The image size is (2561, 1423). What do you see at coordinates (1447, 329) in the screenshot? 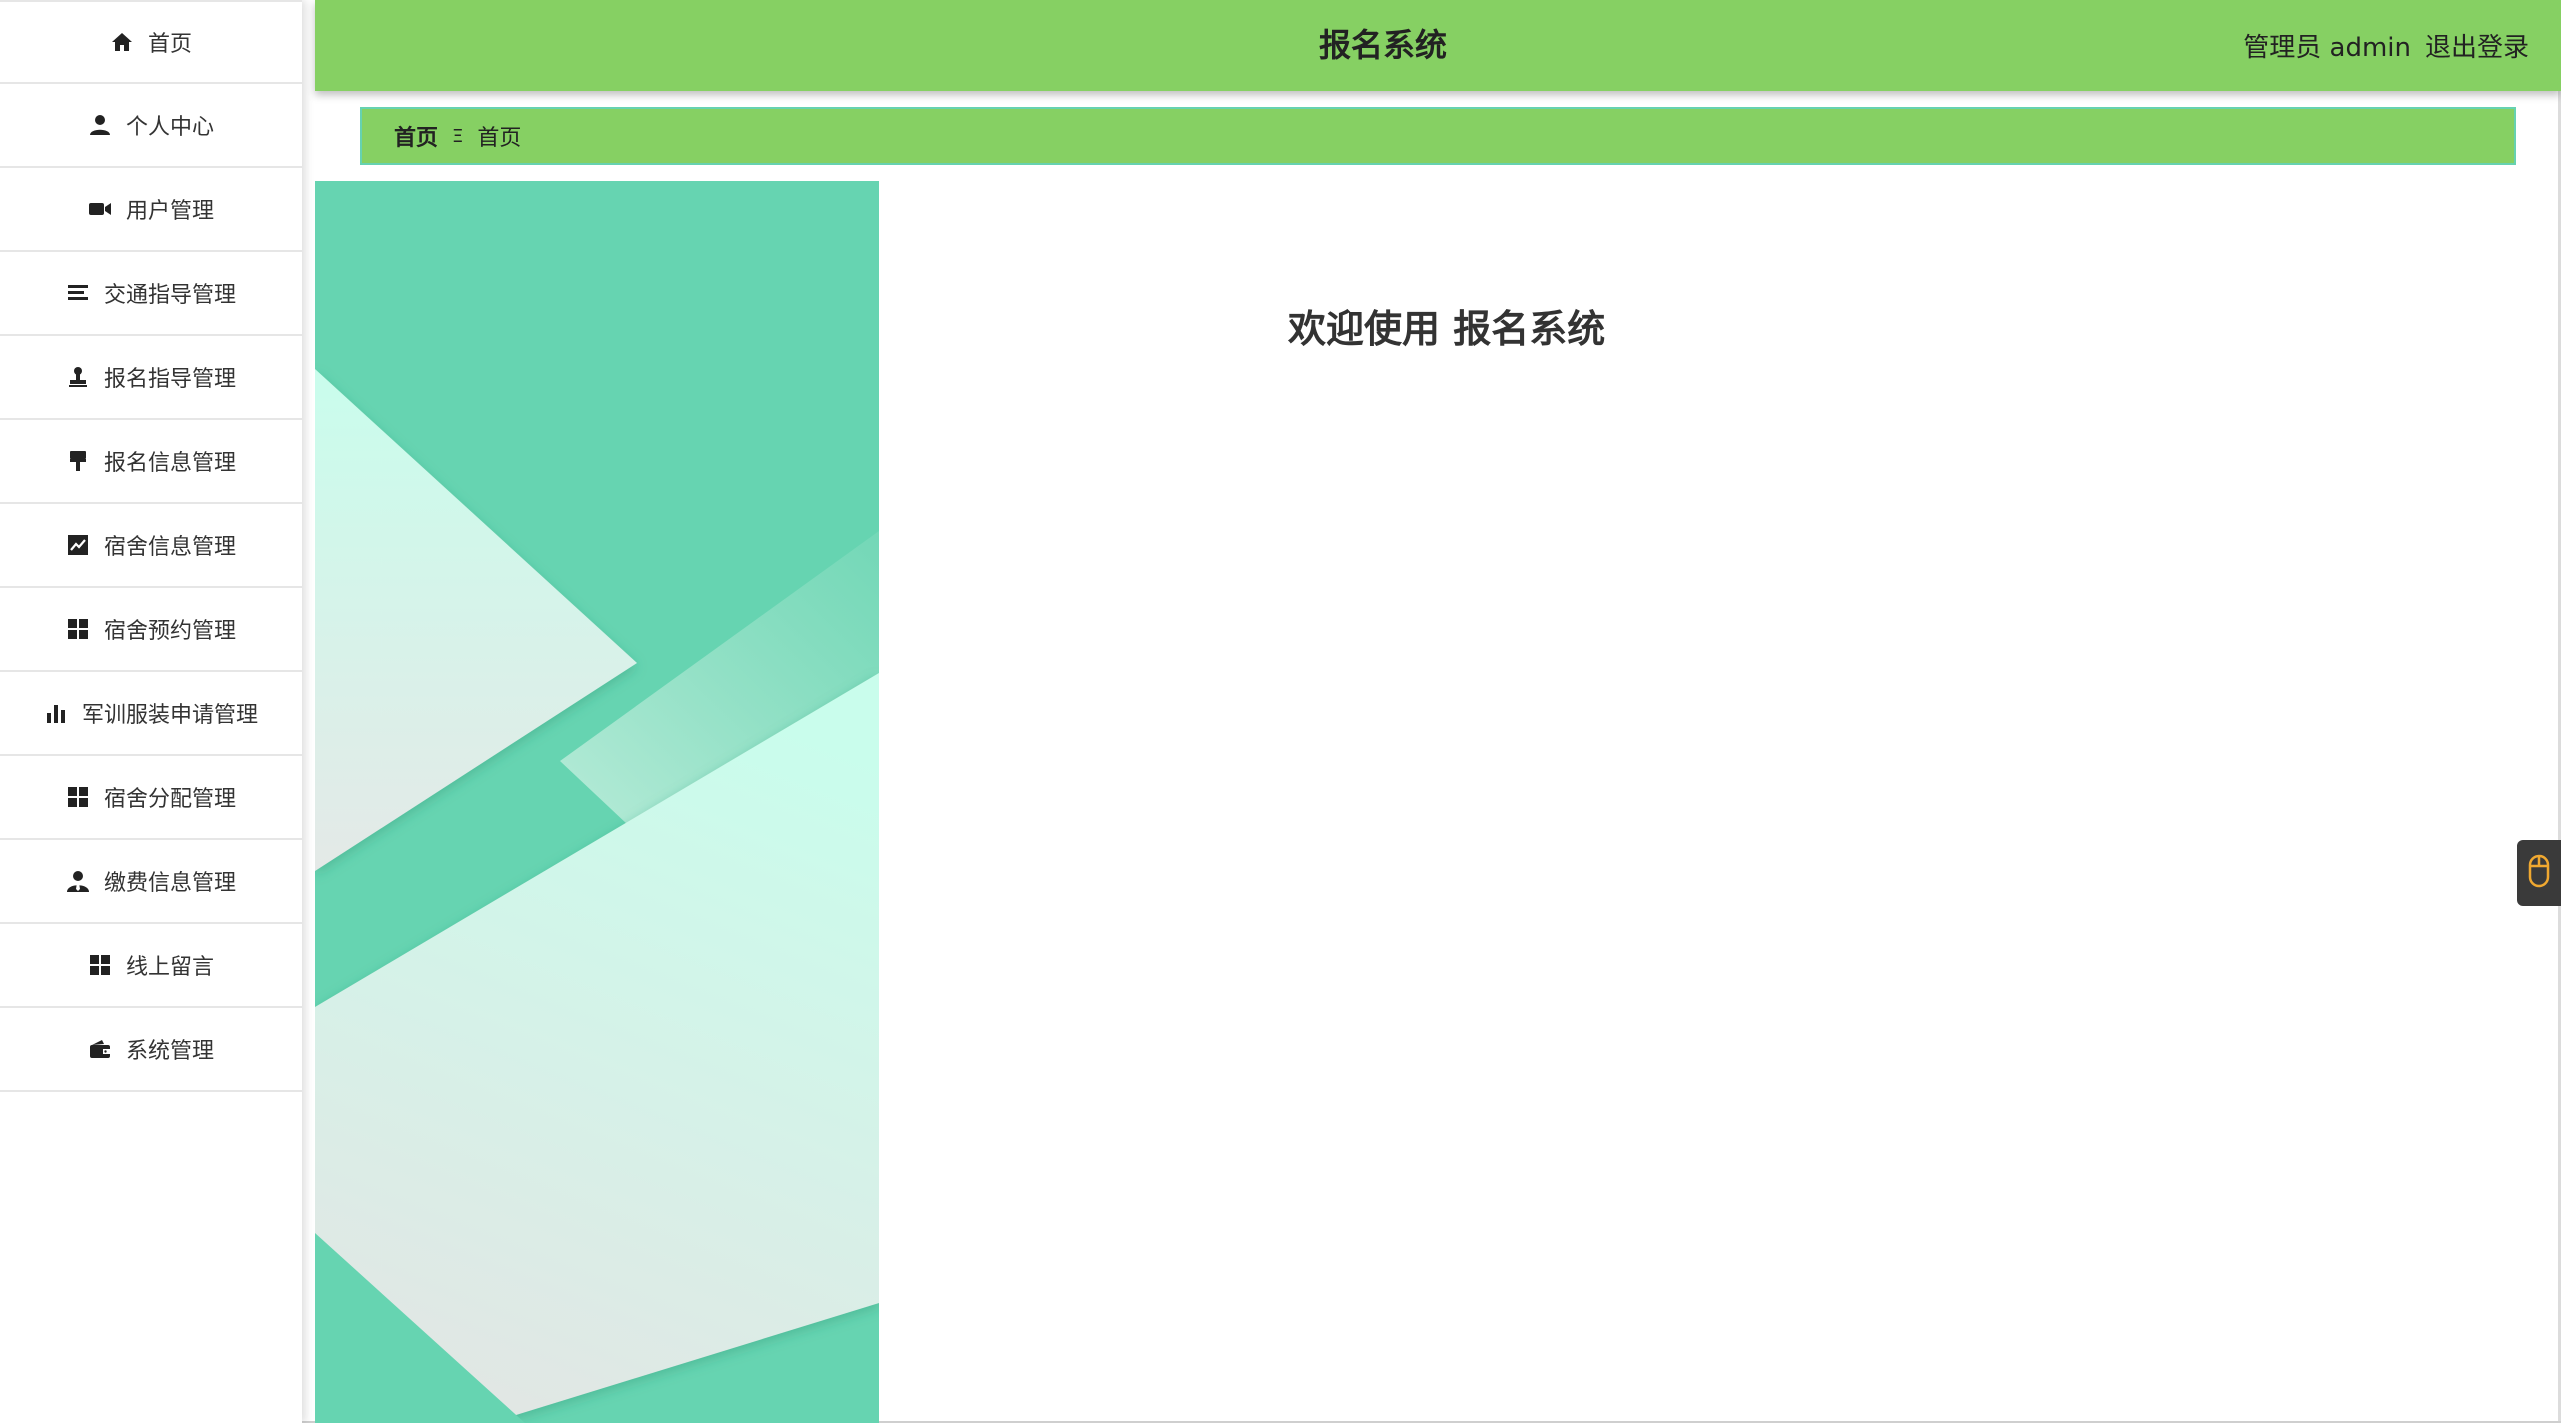
I see `welcome-heading: 欢迎使用 报名系统` at bounding box center [1447, 329].